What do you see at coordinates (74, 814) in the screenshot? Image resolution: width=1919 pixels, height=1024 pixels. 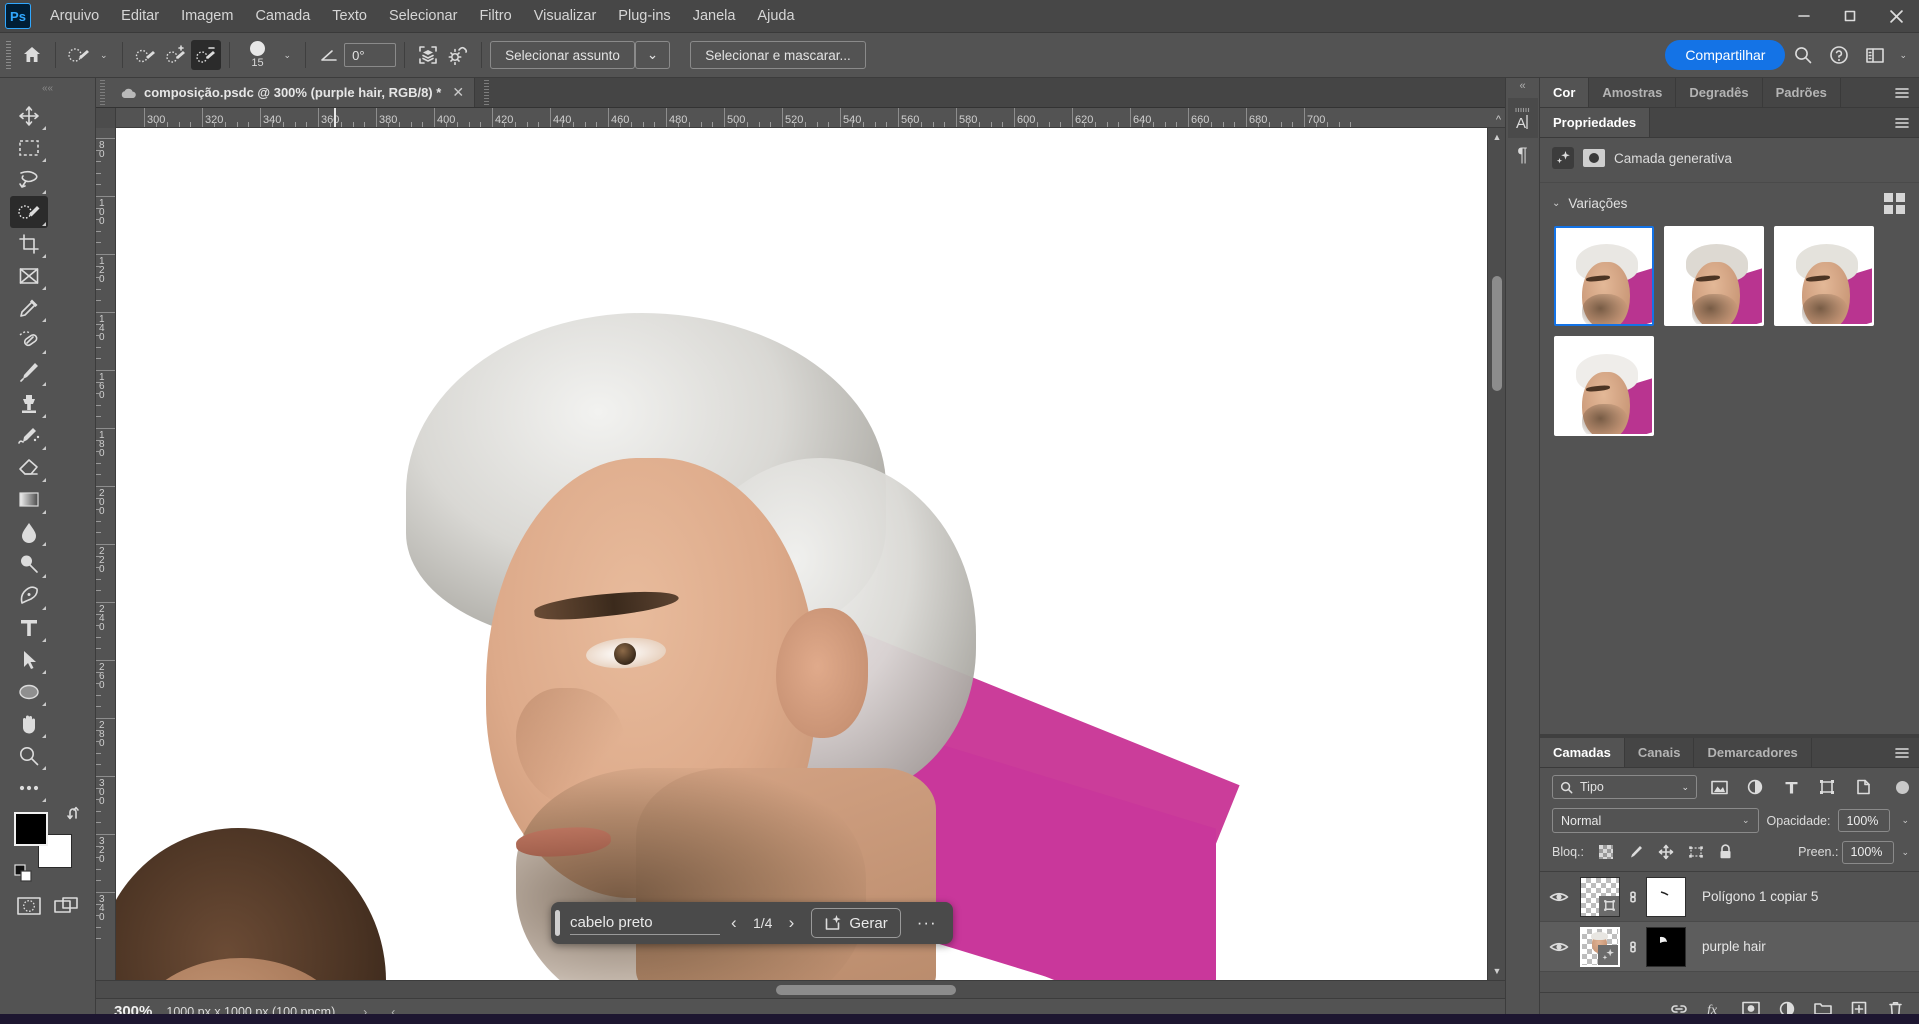 I see `swap-arrow-icon` at bounding box center [74, 814].